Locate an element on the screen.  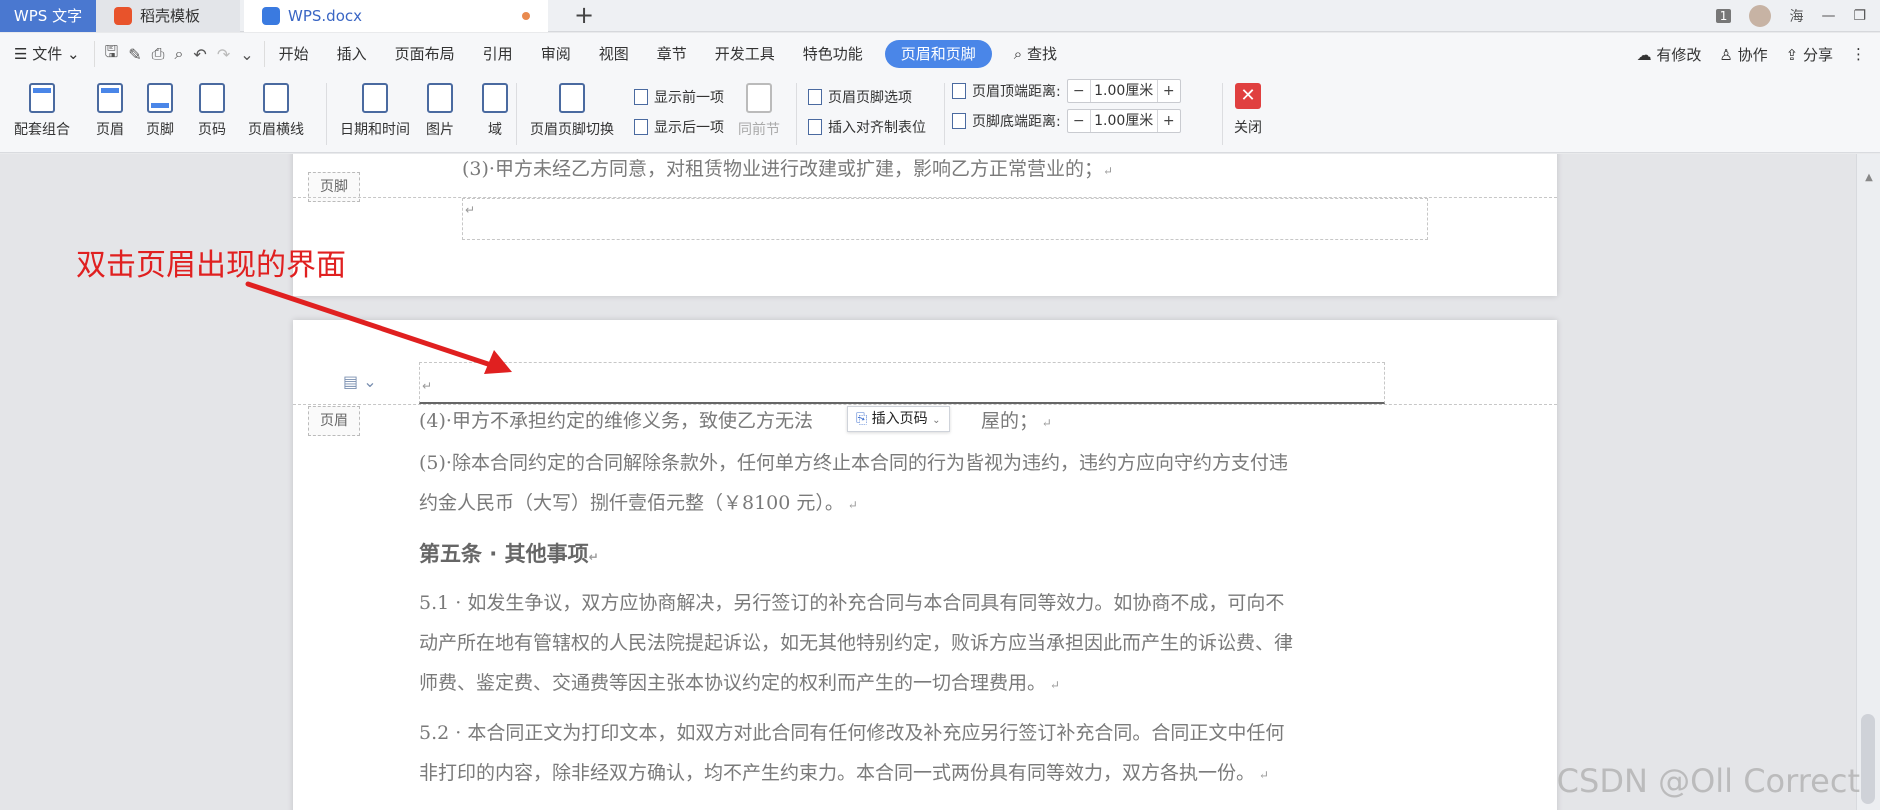
header-footer-options-button: 页眉页脚选项 is located at coordinates (860, 97).